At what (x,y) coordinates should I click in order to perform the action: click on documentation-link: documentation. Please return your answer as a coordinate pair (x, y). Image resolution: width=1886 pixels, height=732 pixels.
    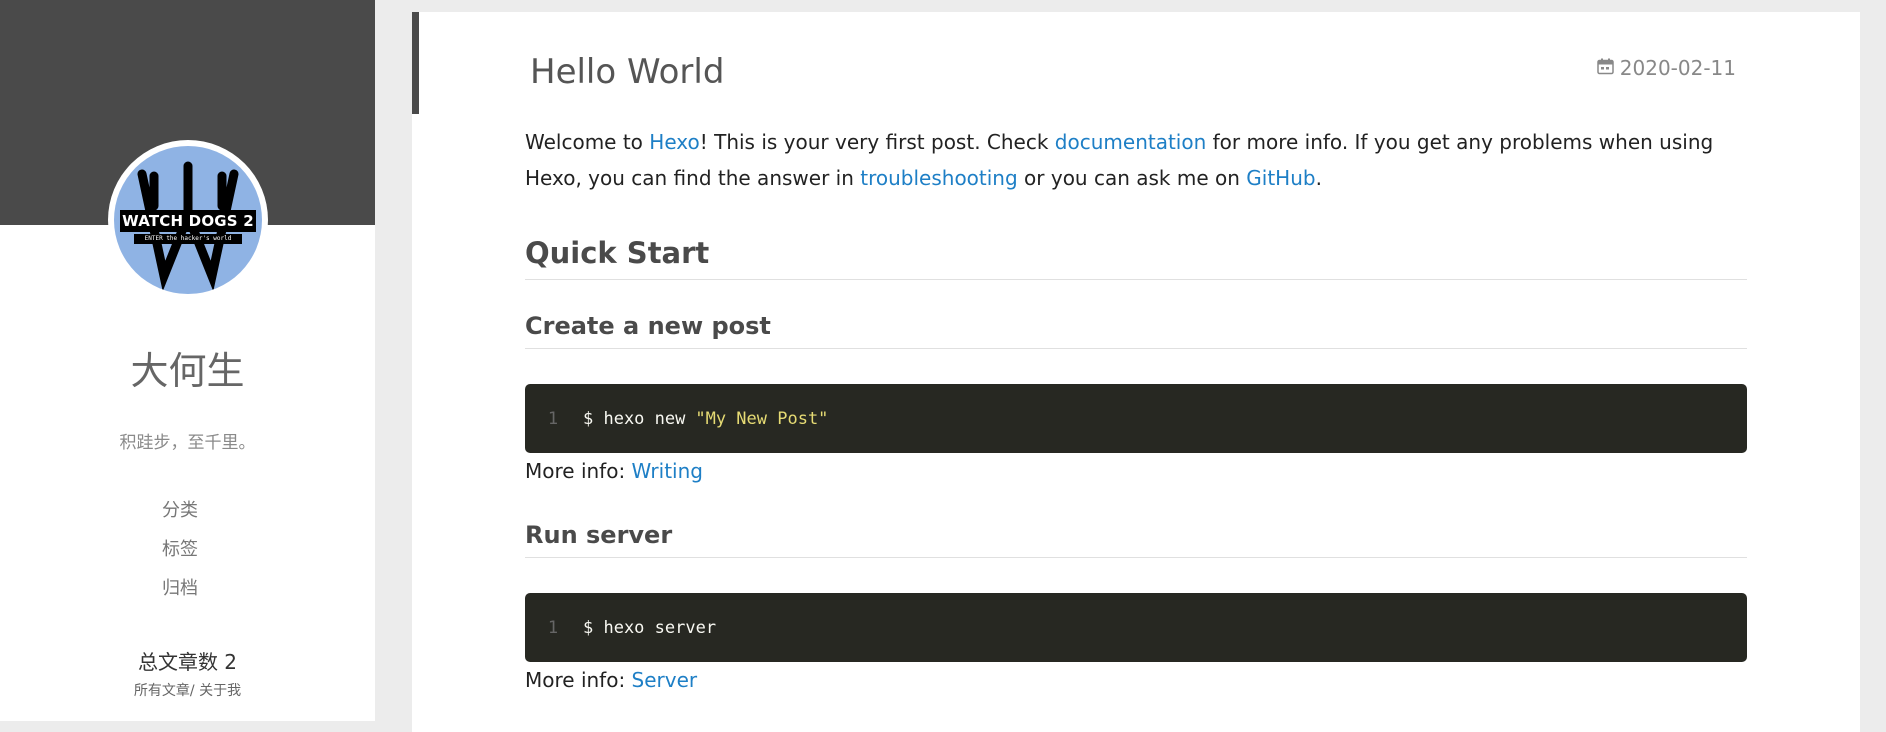
    Looking at the image, I should click on (1130, 142).